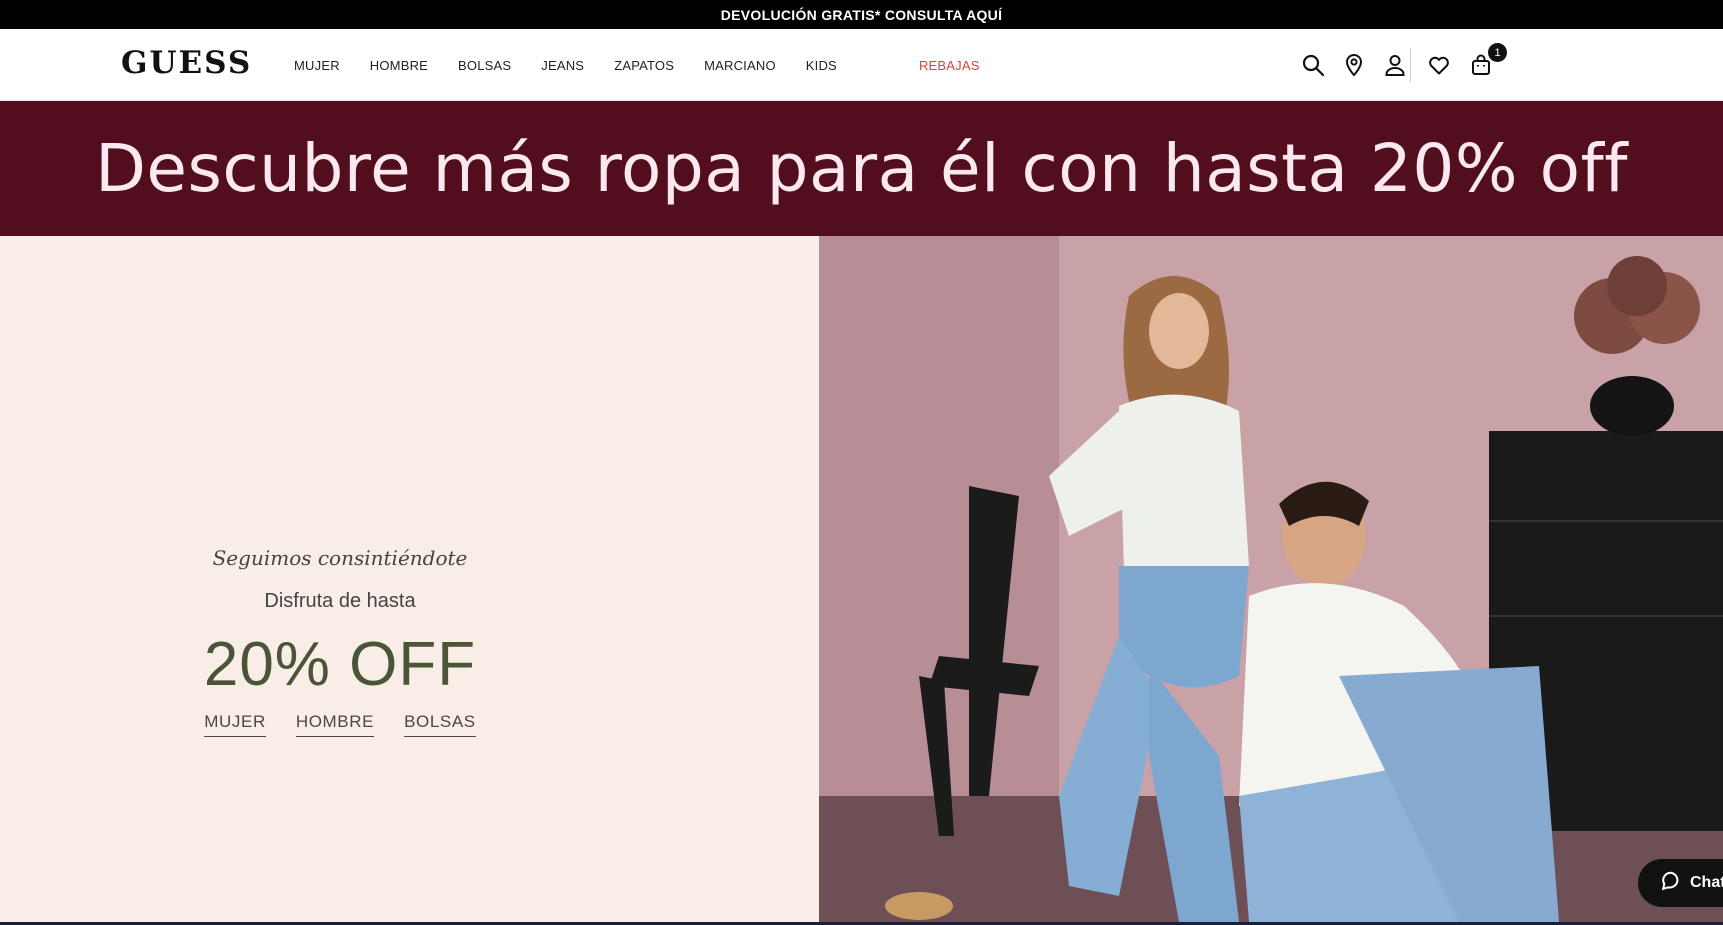  Describe the element at coordinates (340, 601) in the screenshot. I see `promo-subtitle: Disfruta de hasta` at that location.